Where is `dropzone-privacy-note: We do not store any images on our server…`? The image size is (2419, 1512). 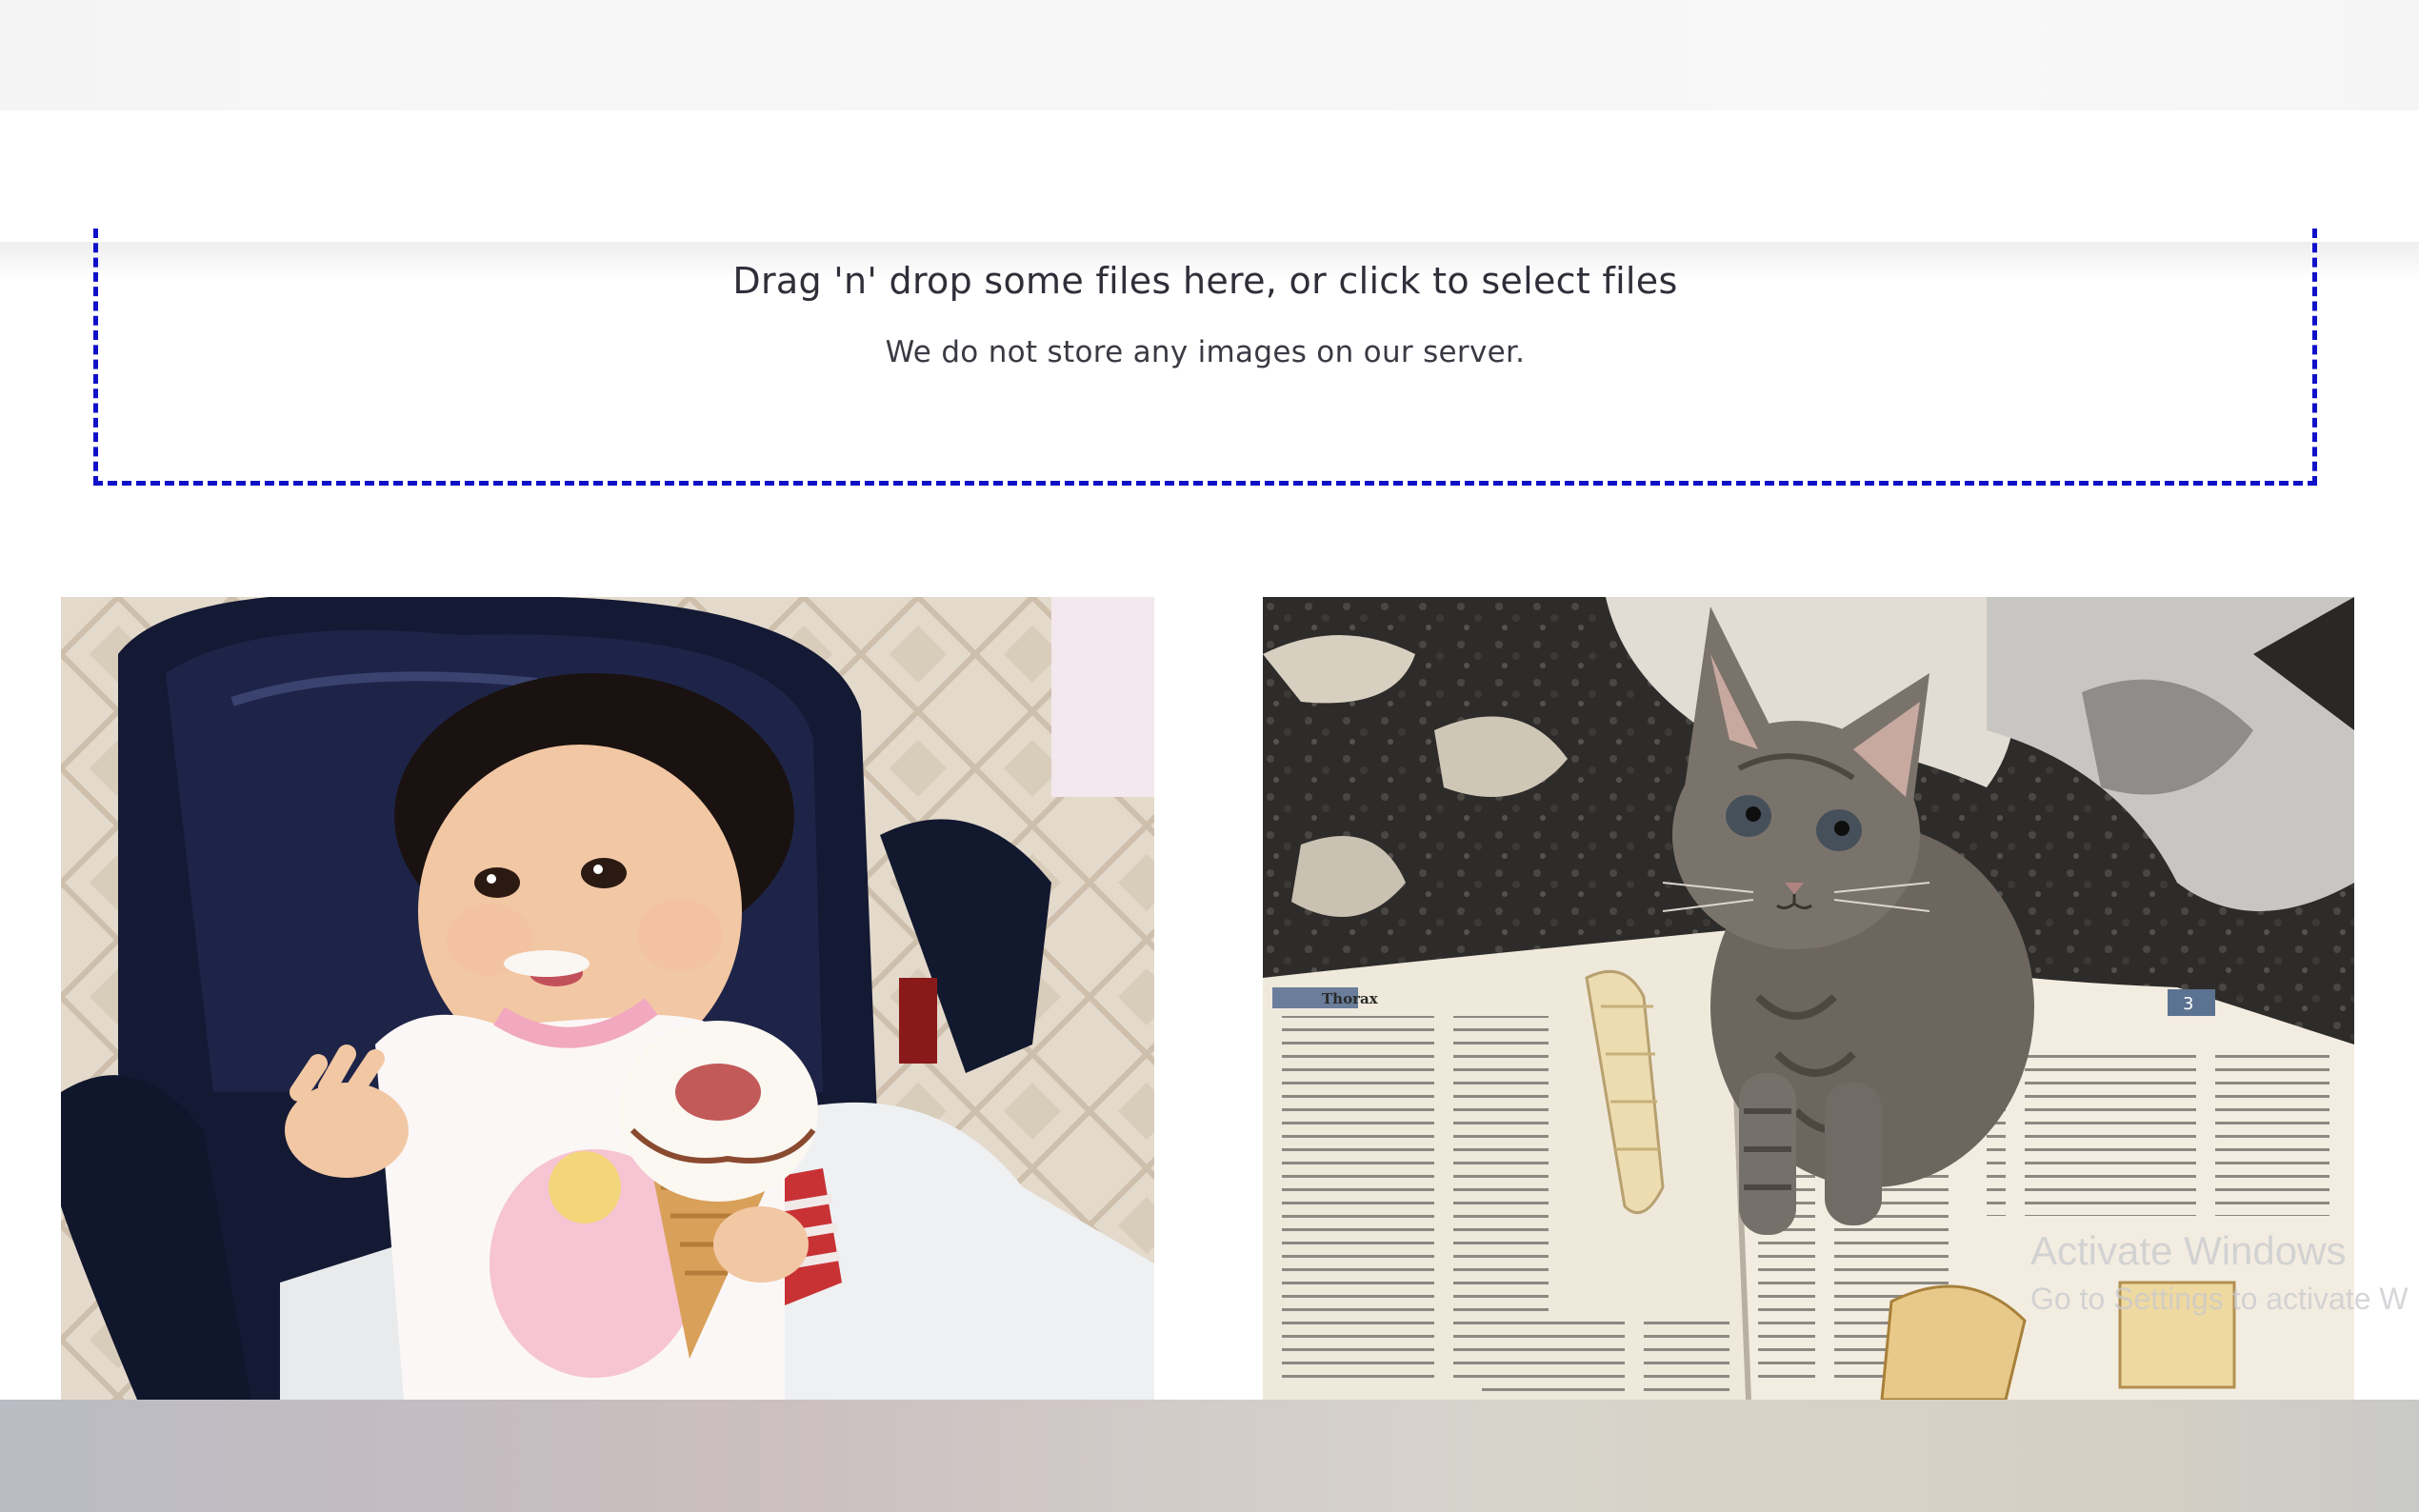
dropzone-privacy-note: We do not store any images on our server… is located at coordinates (1205, 352).